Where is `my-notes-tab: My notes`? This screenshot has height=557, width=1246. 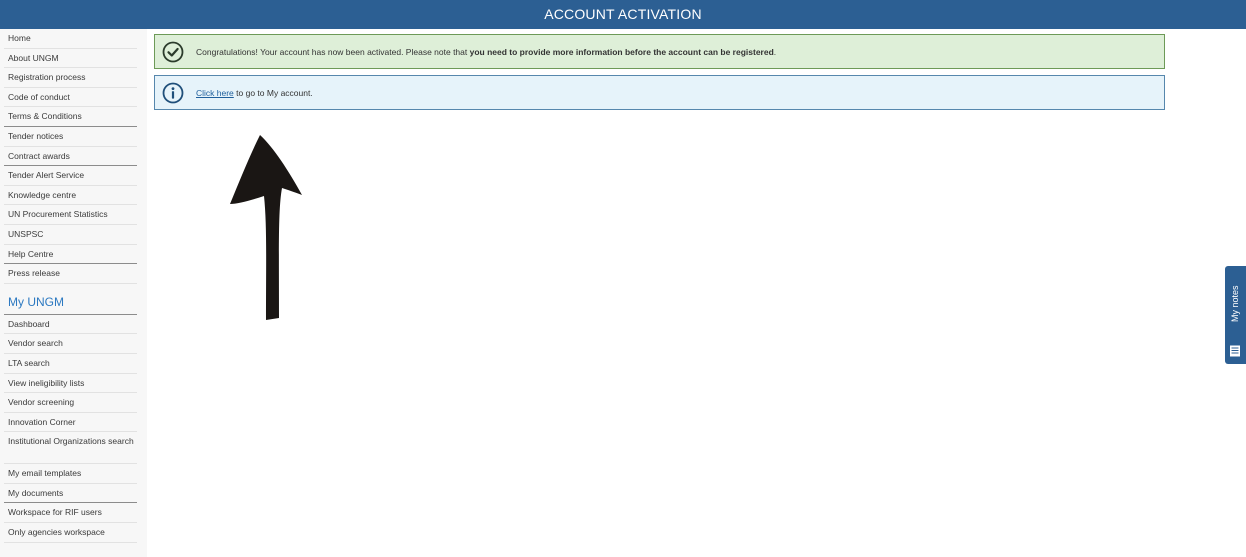 my-notes-tab: My notes is located at coordinates (1235, 315).